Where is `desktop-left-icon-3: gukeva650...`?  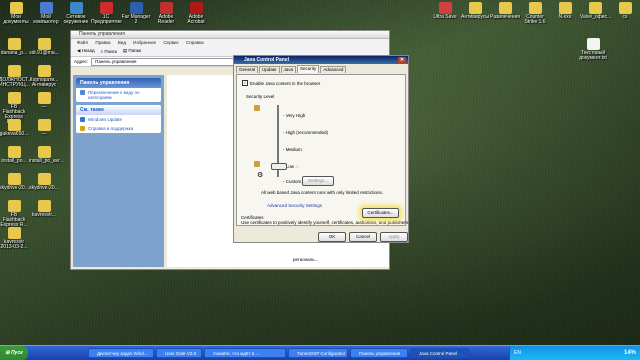 desktop-left-icon-3: gukeva650... is located at coordinates (14, 128).